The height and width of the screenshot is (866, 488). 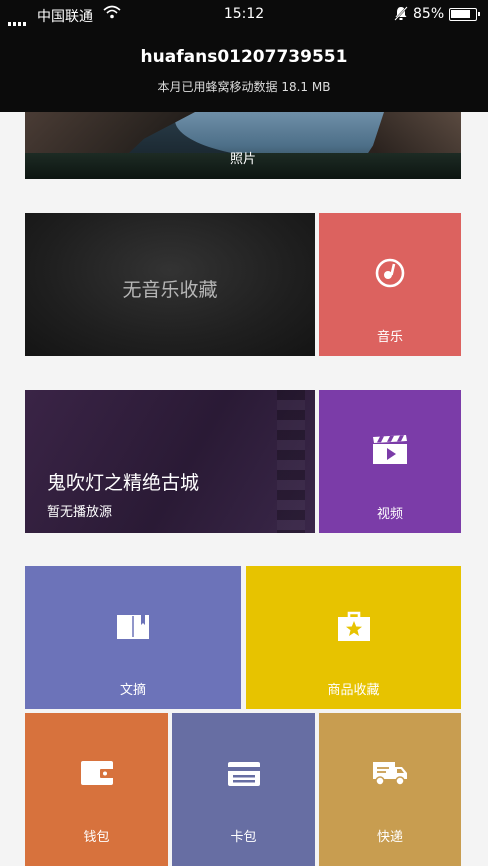 What do you see at coordinates (243, 145) in the screenshot?
I see `photos-card: 照片` at bounding box center [243, 145].